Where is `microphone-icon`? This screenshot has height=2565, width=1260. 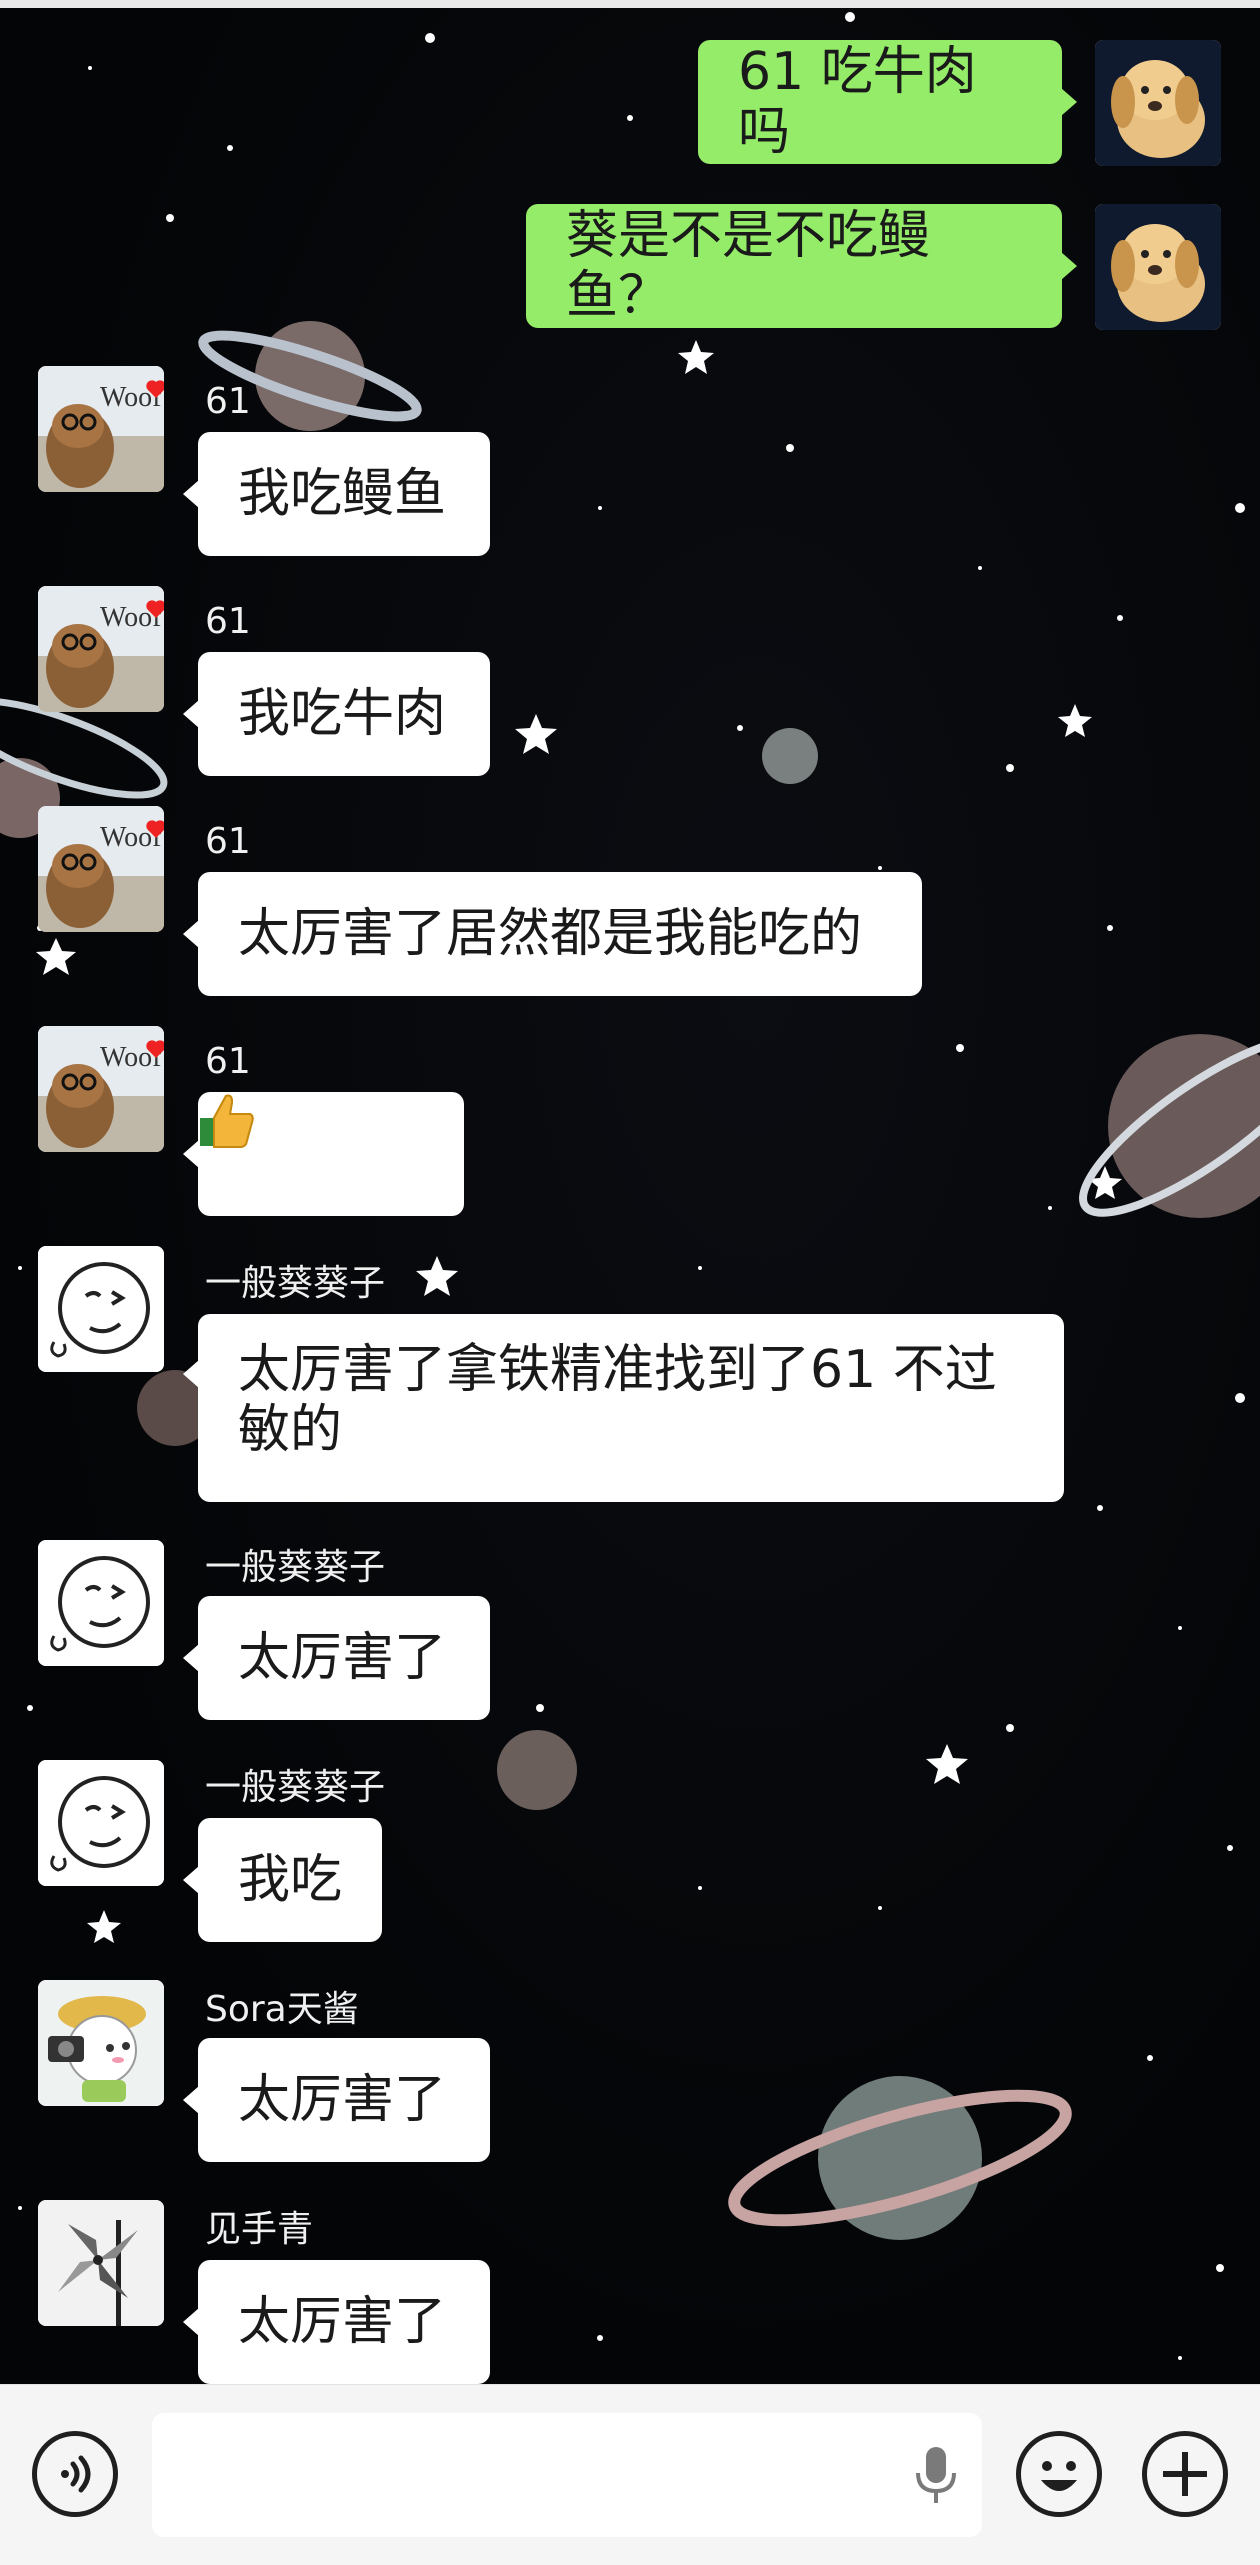 microphone-icon is located at coordinates (936, 2479).